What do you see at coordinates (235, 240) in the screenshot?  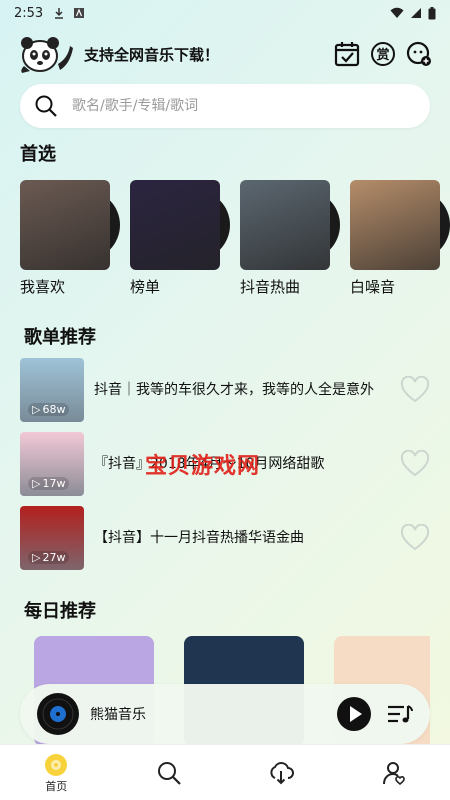 I see `featured-list: 我喜欢 榜单 抖音热曲 白噪音` at bounding box center [235, 240].